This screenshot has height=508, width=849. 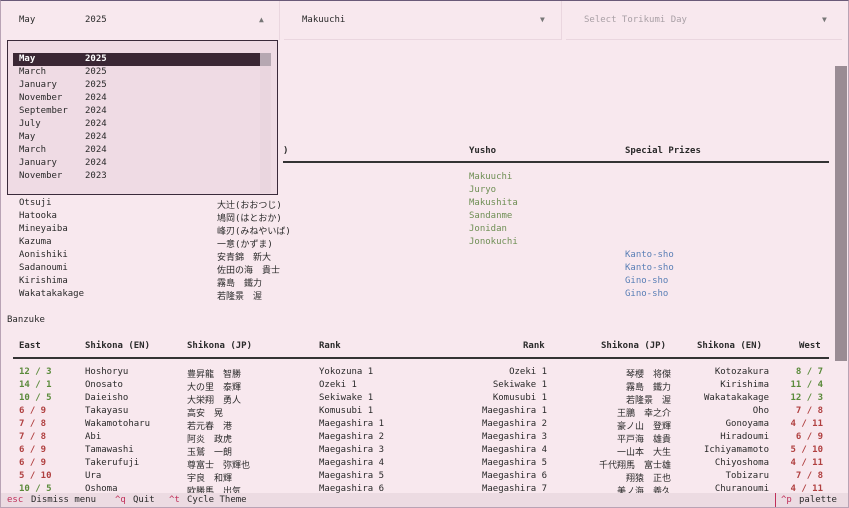 I want to click on winner-shikona-jp: 鳩岡(はとおか), so click(x=249, y=219).